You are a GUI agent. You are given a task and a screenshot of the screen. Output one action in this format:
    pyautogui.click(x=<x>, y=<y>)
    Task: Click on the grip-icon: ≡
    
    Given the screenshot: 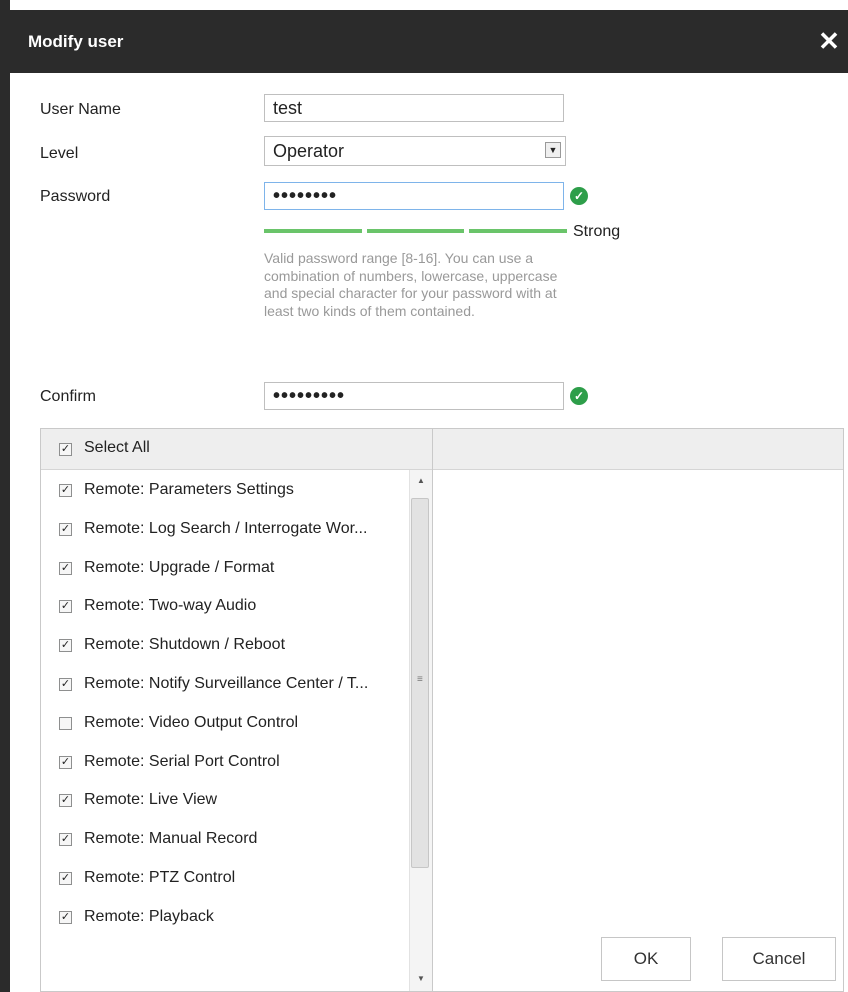 What is the action you would take?
    pyautogui.click(x=420, y=679)
    